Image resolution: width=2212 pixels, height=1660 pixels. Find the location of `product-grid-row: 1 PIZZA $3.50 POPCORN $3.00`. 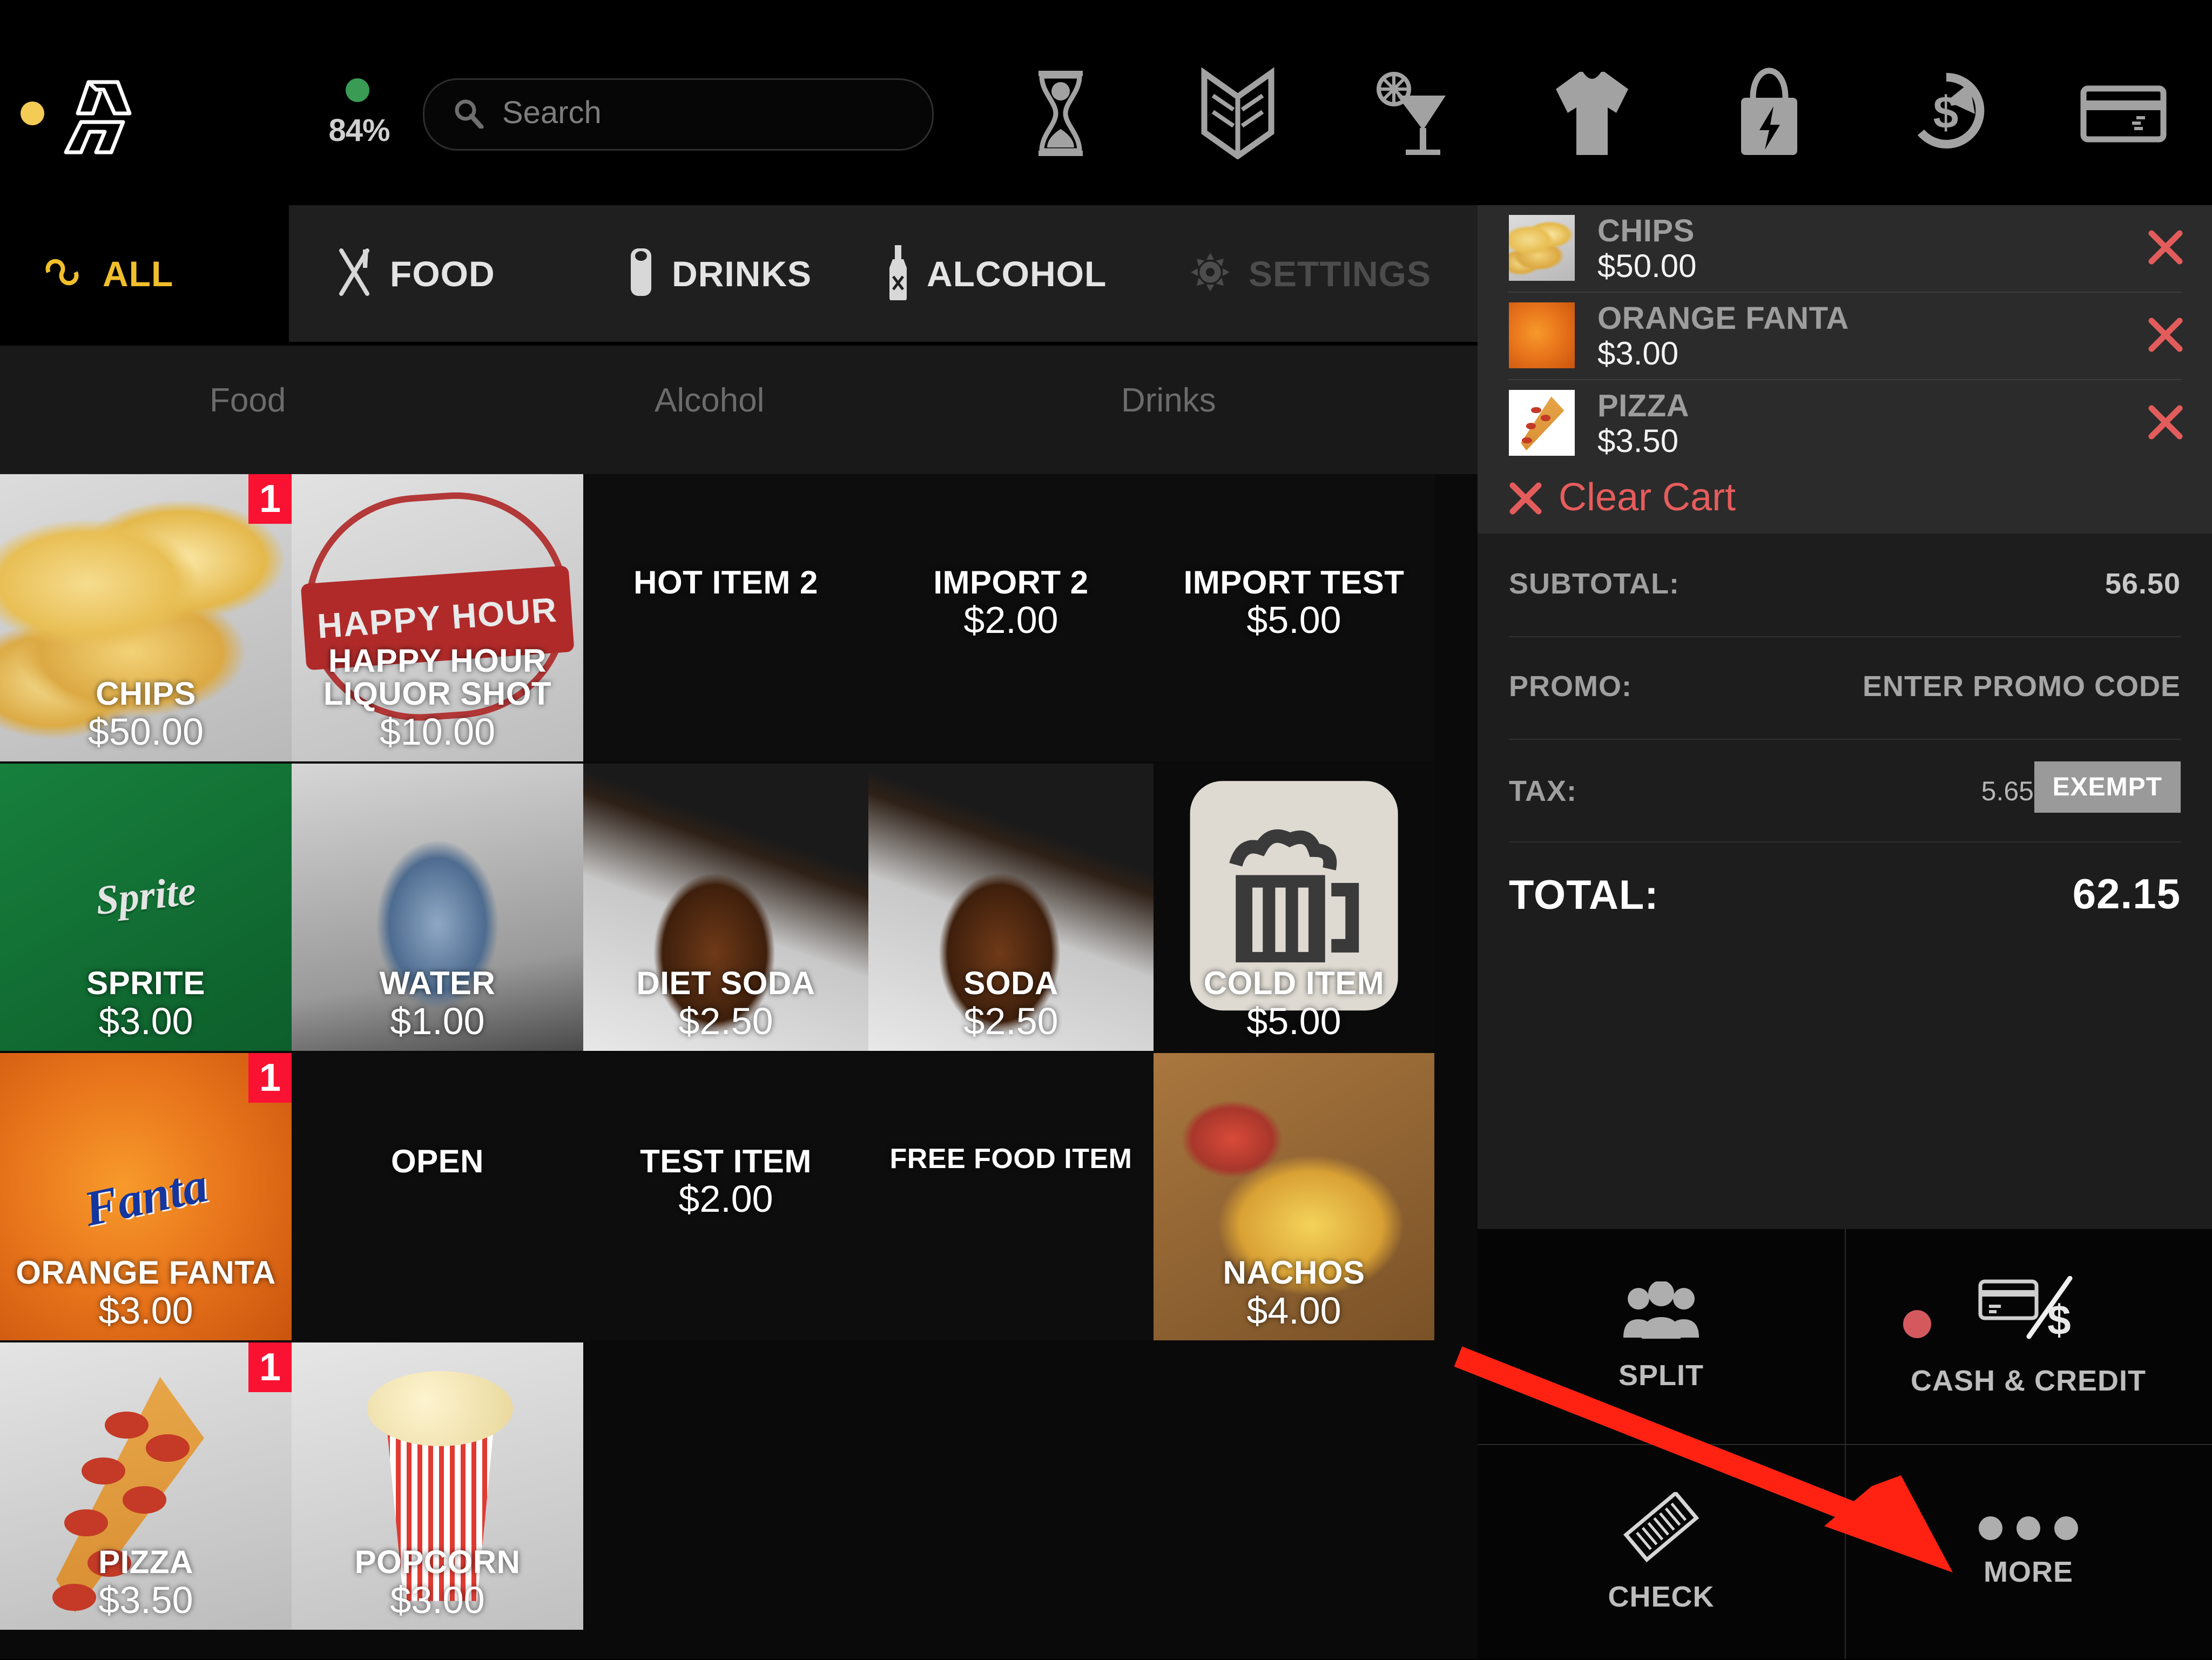

product-grid-row: 1 PIZZA $3.50 POPCORN $3.00 is located at coordinates (717, 1486).